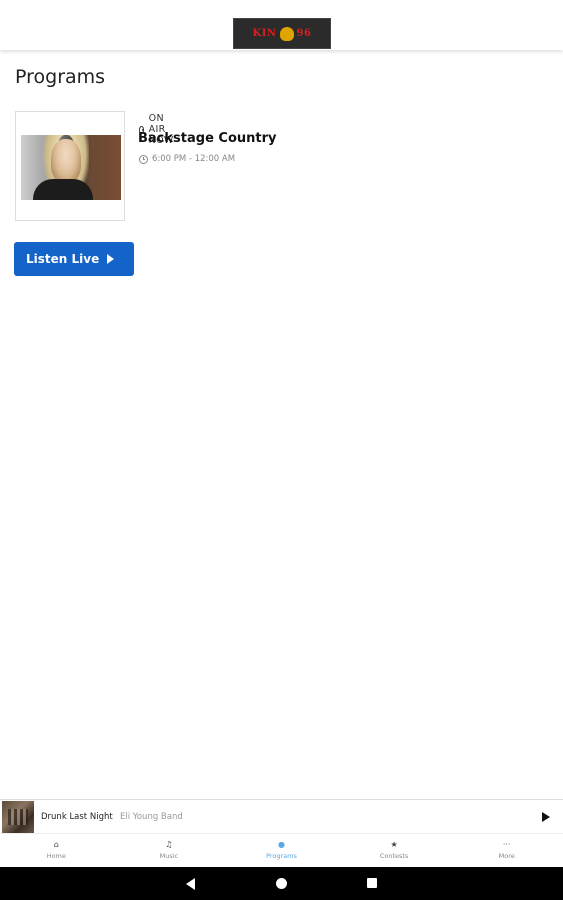 The height and width of the screenshot is (900, 563). Describe the element at coordinates (169, 850) in the screenshot. I see `tab-music: ♫ Music` at that location.